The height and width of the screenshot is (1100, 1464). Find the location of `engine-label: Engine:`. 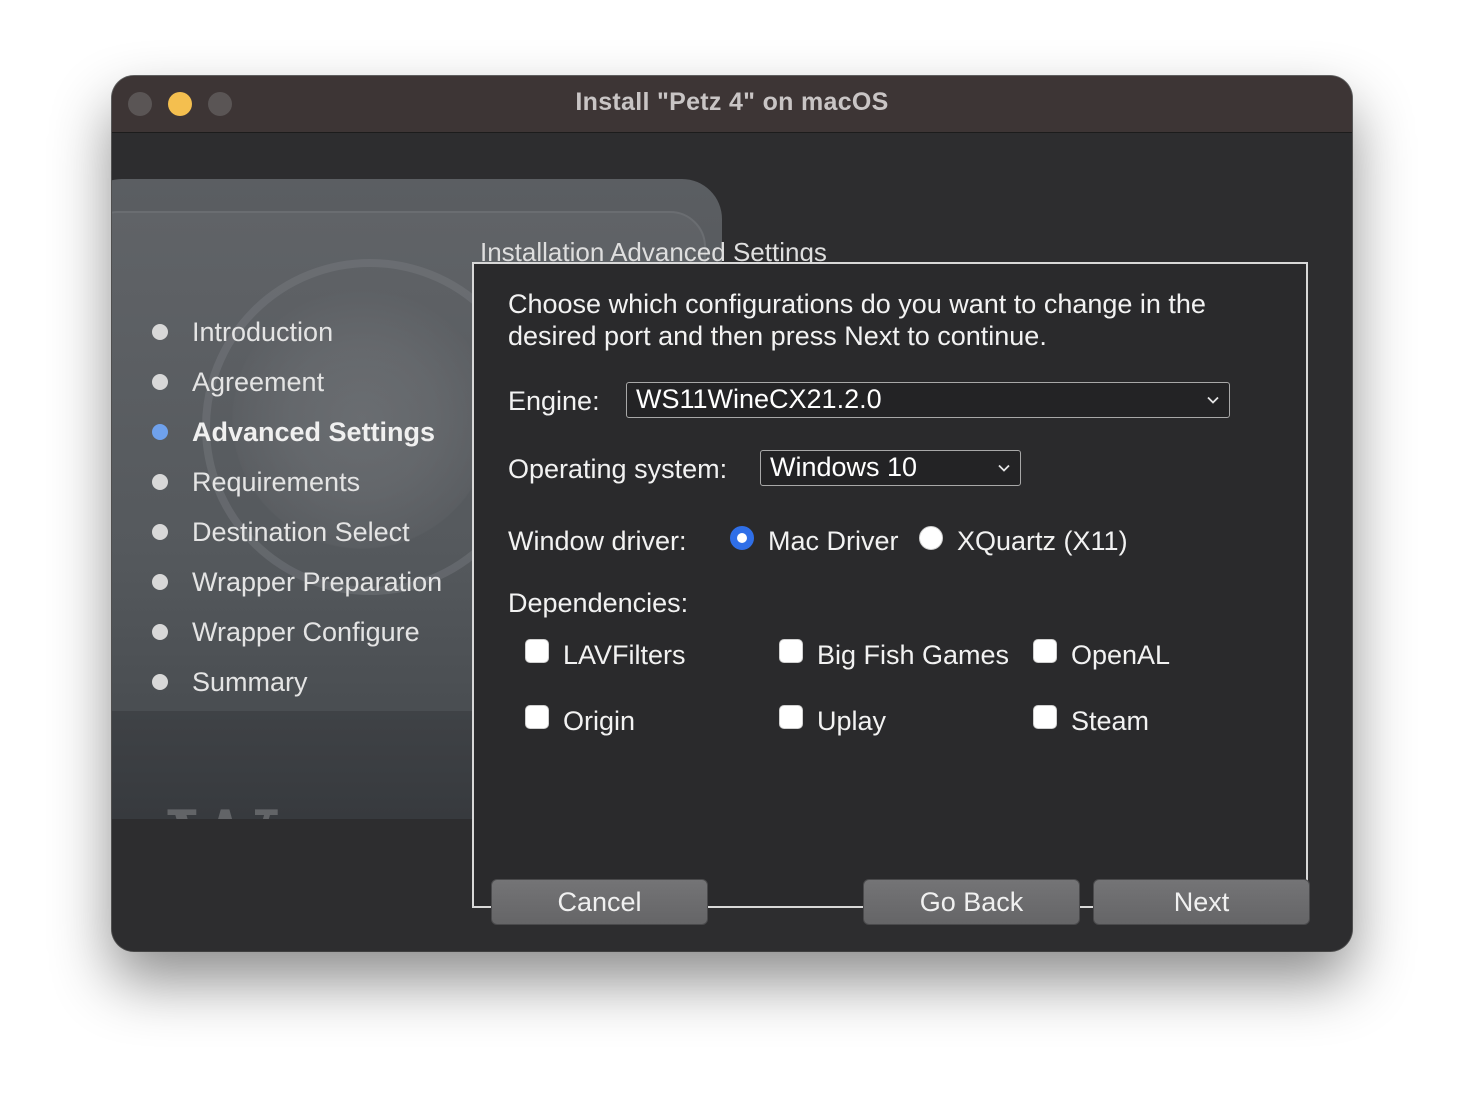

engine-label: Engine: is located at coordinates (554, 401).